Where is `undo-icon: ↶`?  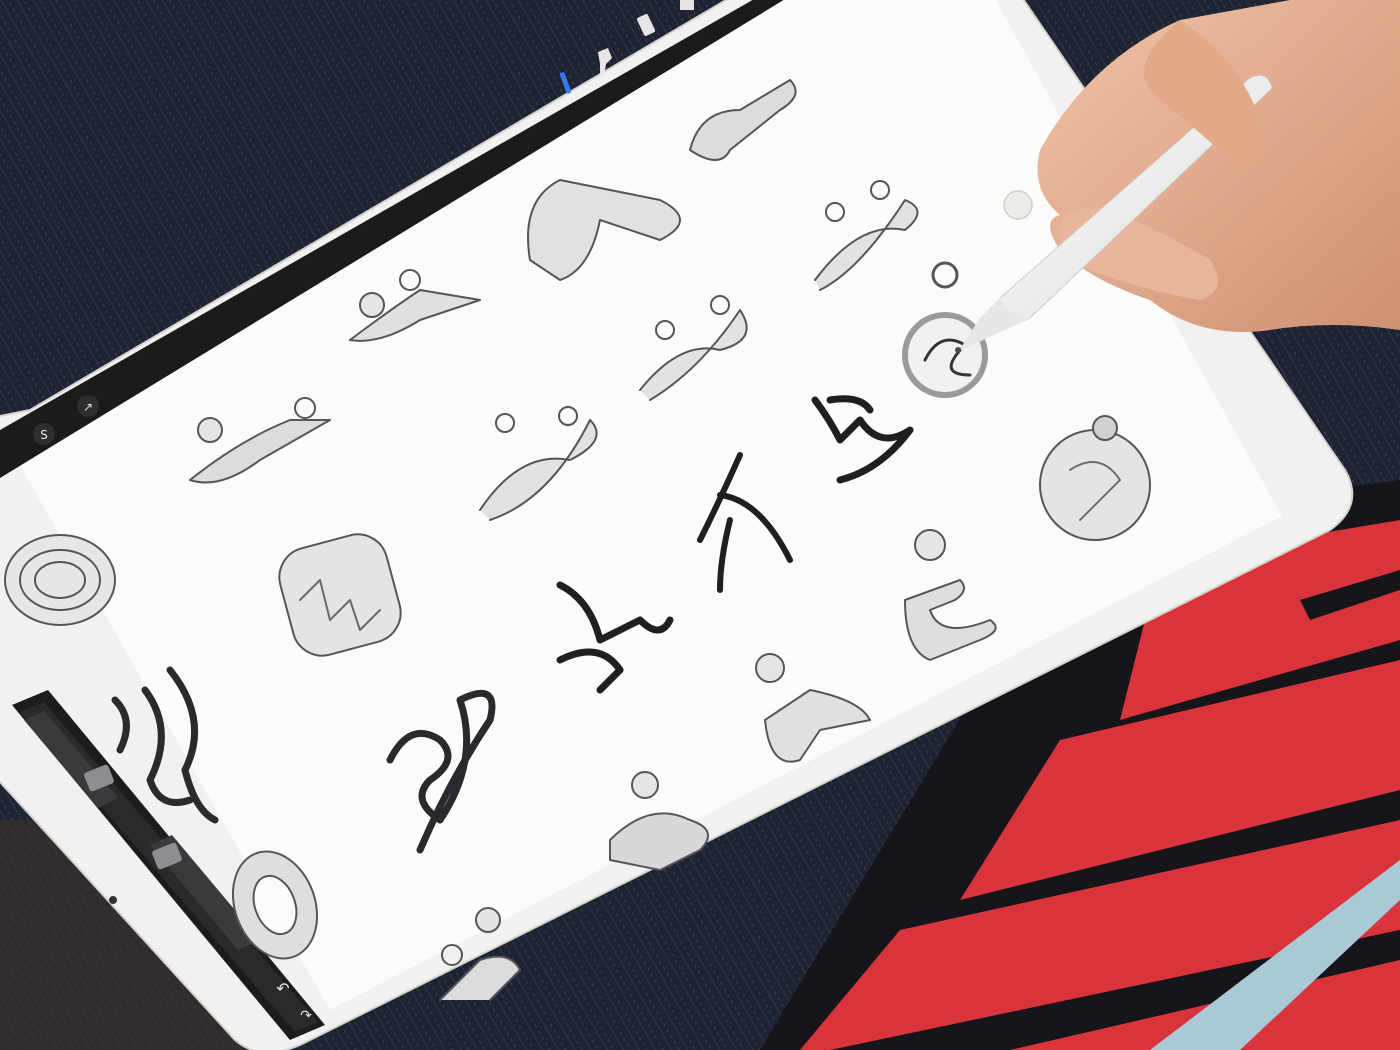
undo-icon: ↶ is located at coordinates (282, 988).